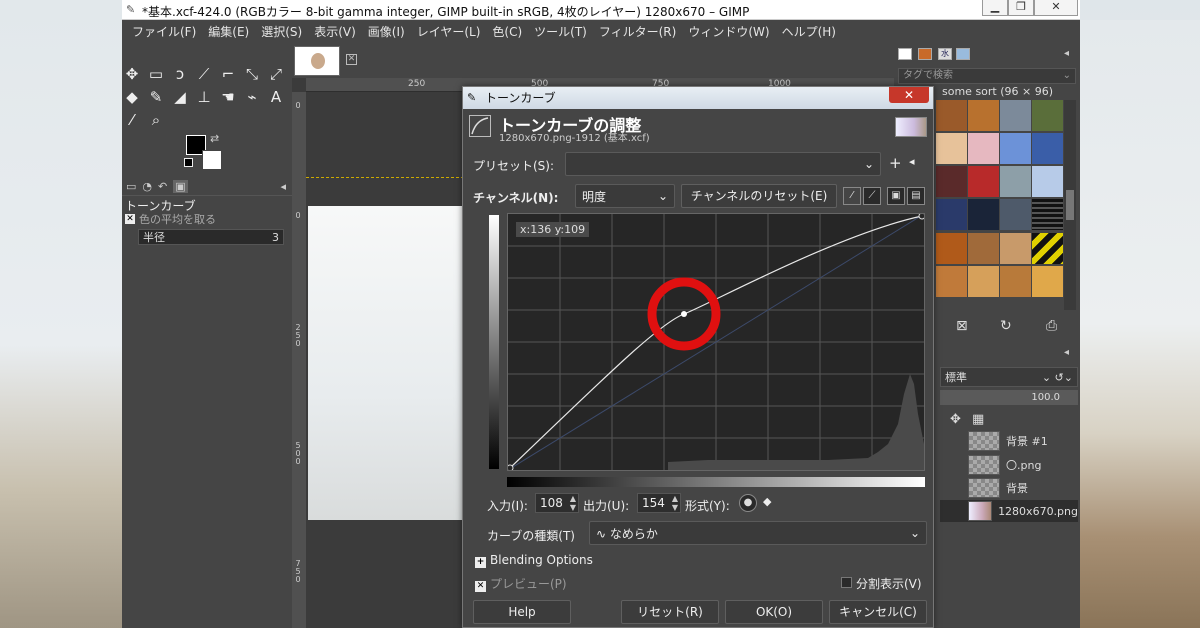  I want to click on menu-view: 表示(V), so click(335, 31).